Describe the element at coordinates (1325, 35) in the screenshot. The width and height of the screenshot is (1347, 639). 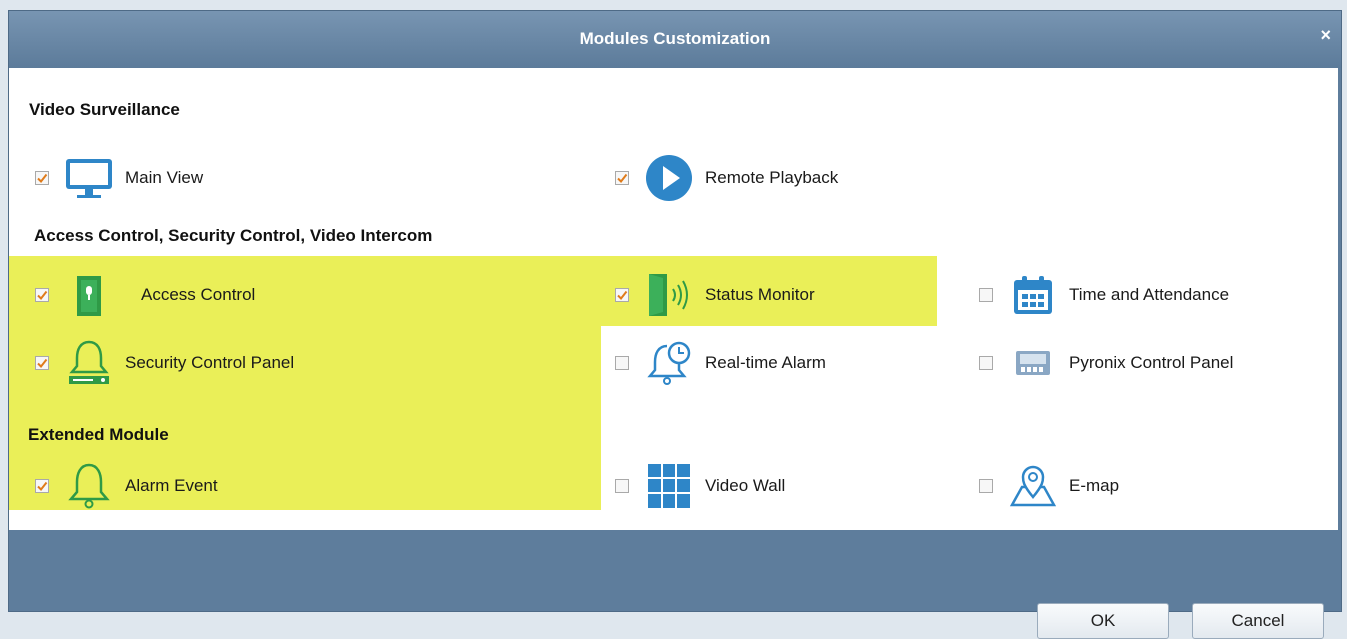
I see `close-icon: ×` at that location.